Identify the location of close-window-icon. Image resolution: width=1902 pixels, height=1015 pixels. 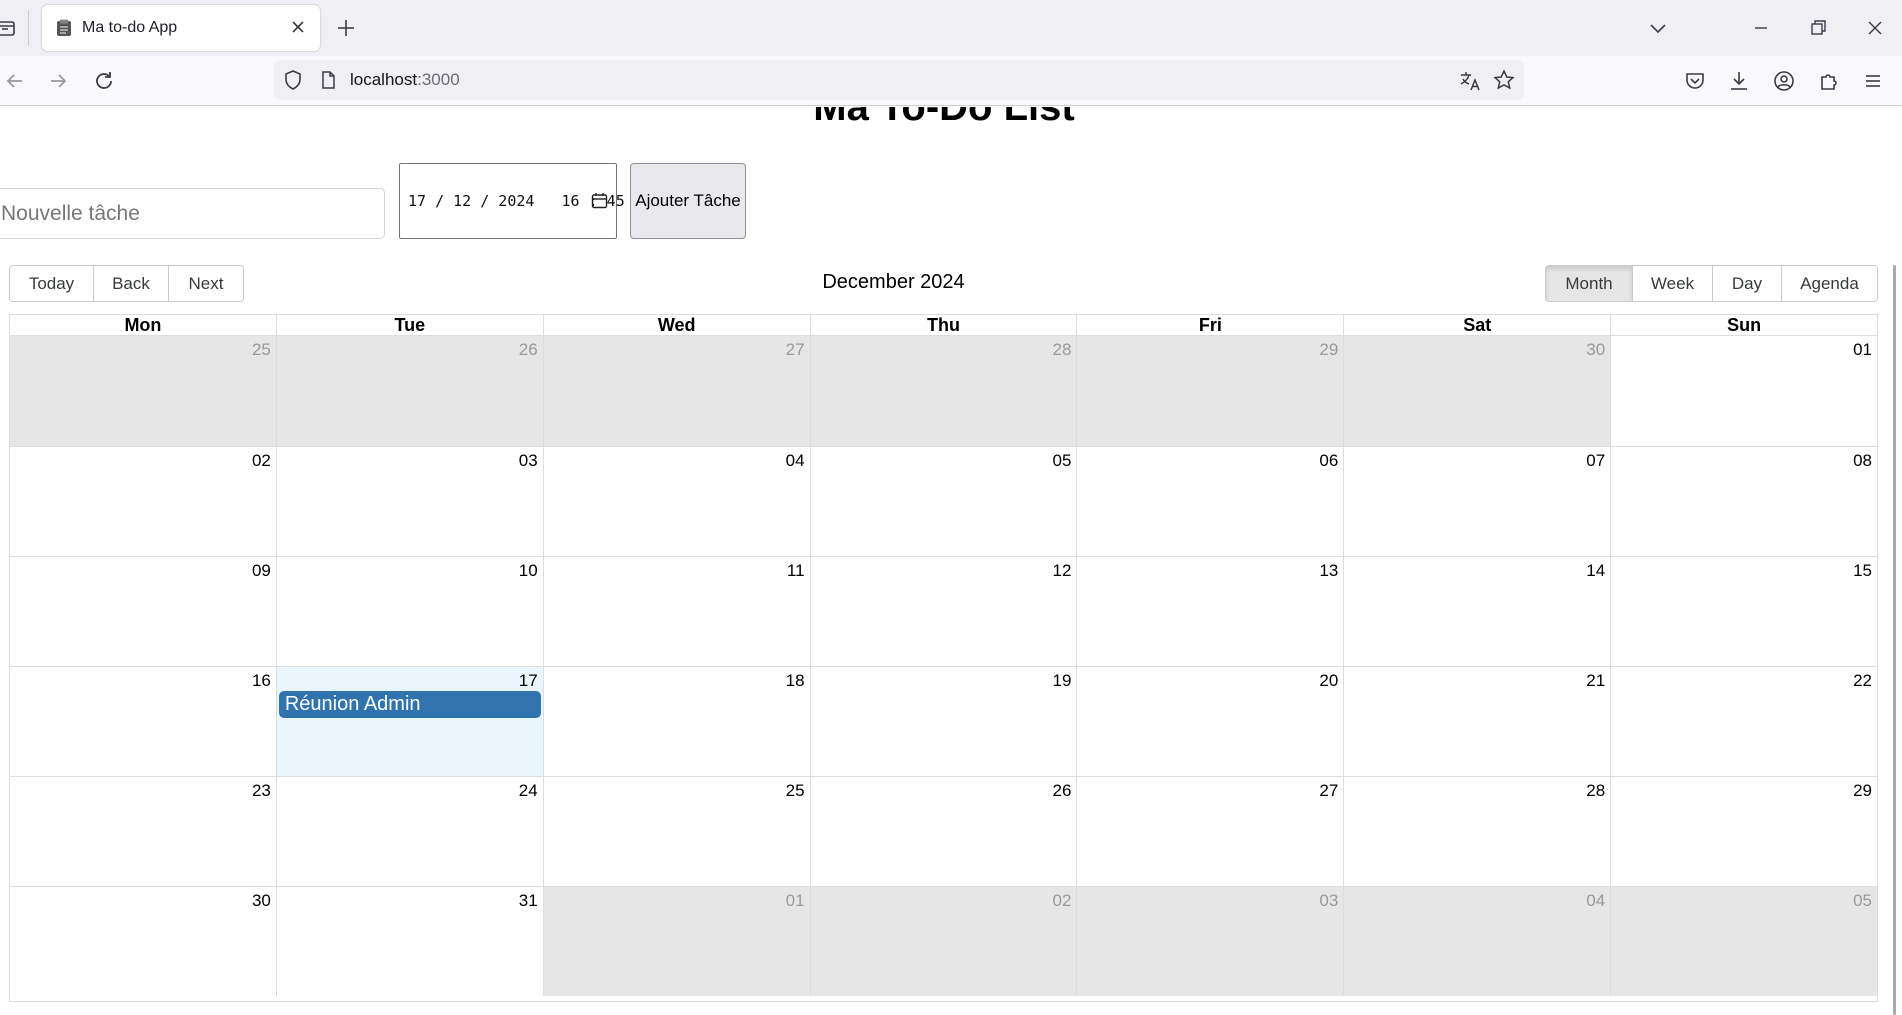
(1875, 28).